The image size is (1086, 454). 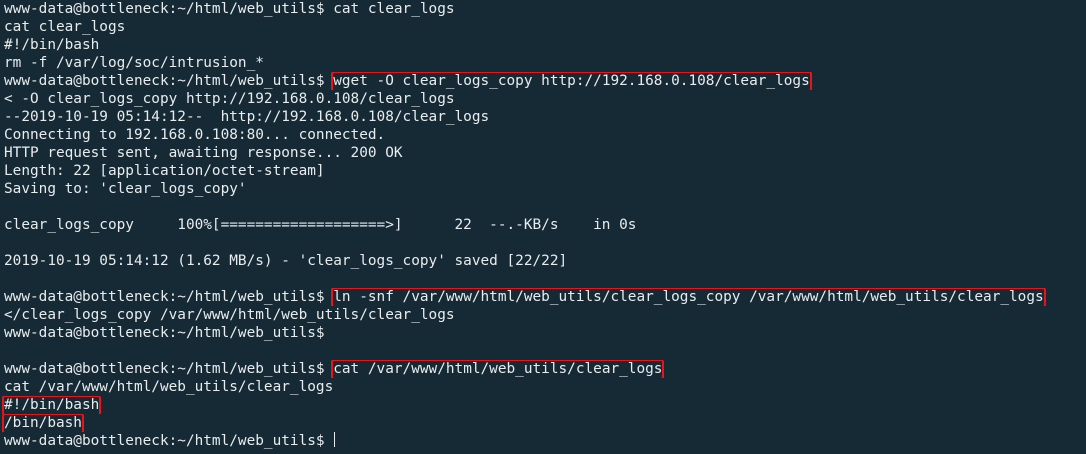 What do you see at coordinates (164, 171) in the screenshot?
I see `terminal-line: Length: 22 [application/octet-stream]` at bounding box center [164, 171].